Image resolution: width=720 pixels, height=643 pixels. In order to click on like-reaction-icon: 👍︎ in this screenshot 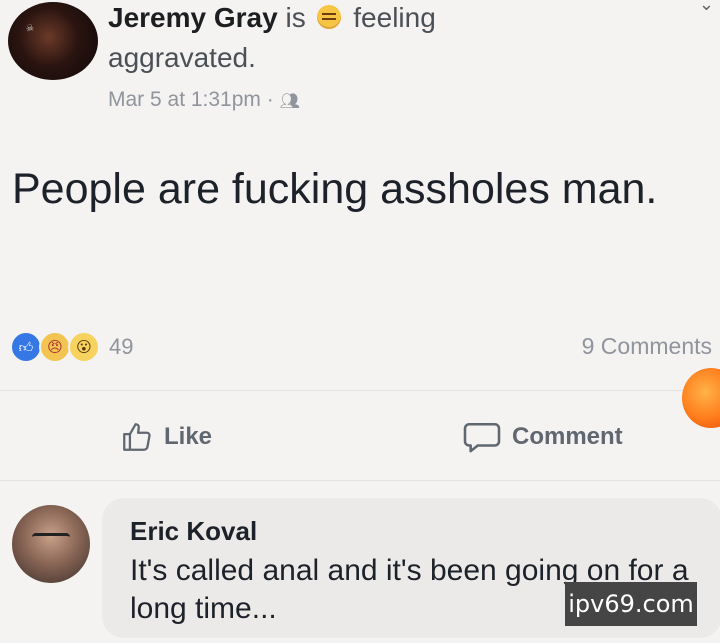, I will do `click(26, 347)`.